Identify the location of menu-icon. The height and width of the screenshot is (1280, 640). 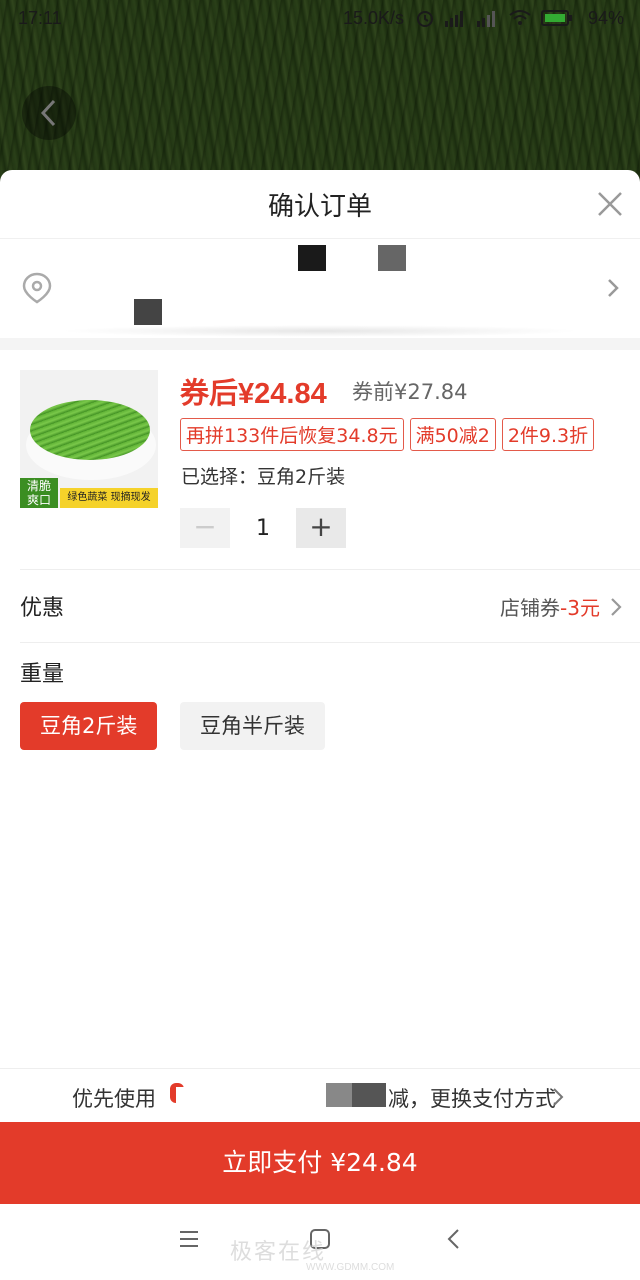
(189, 1239).